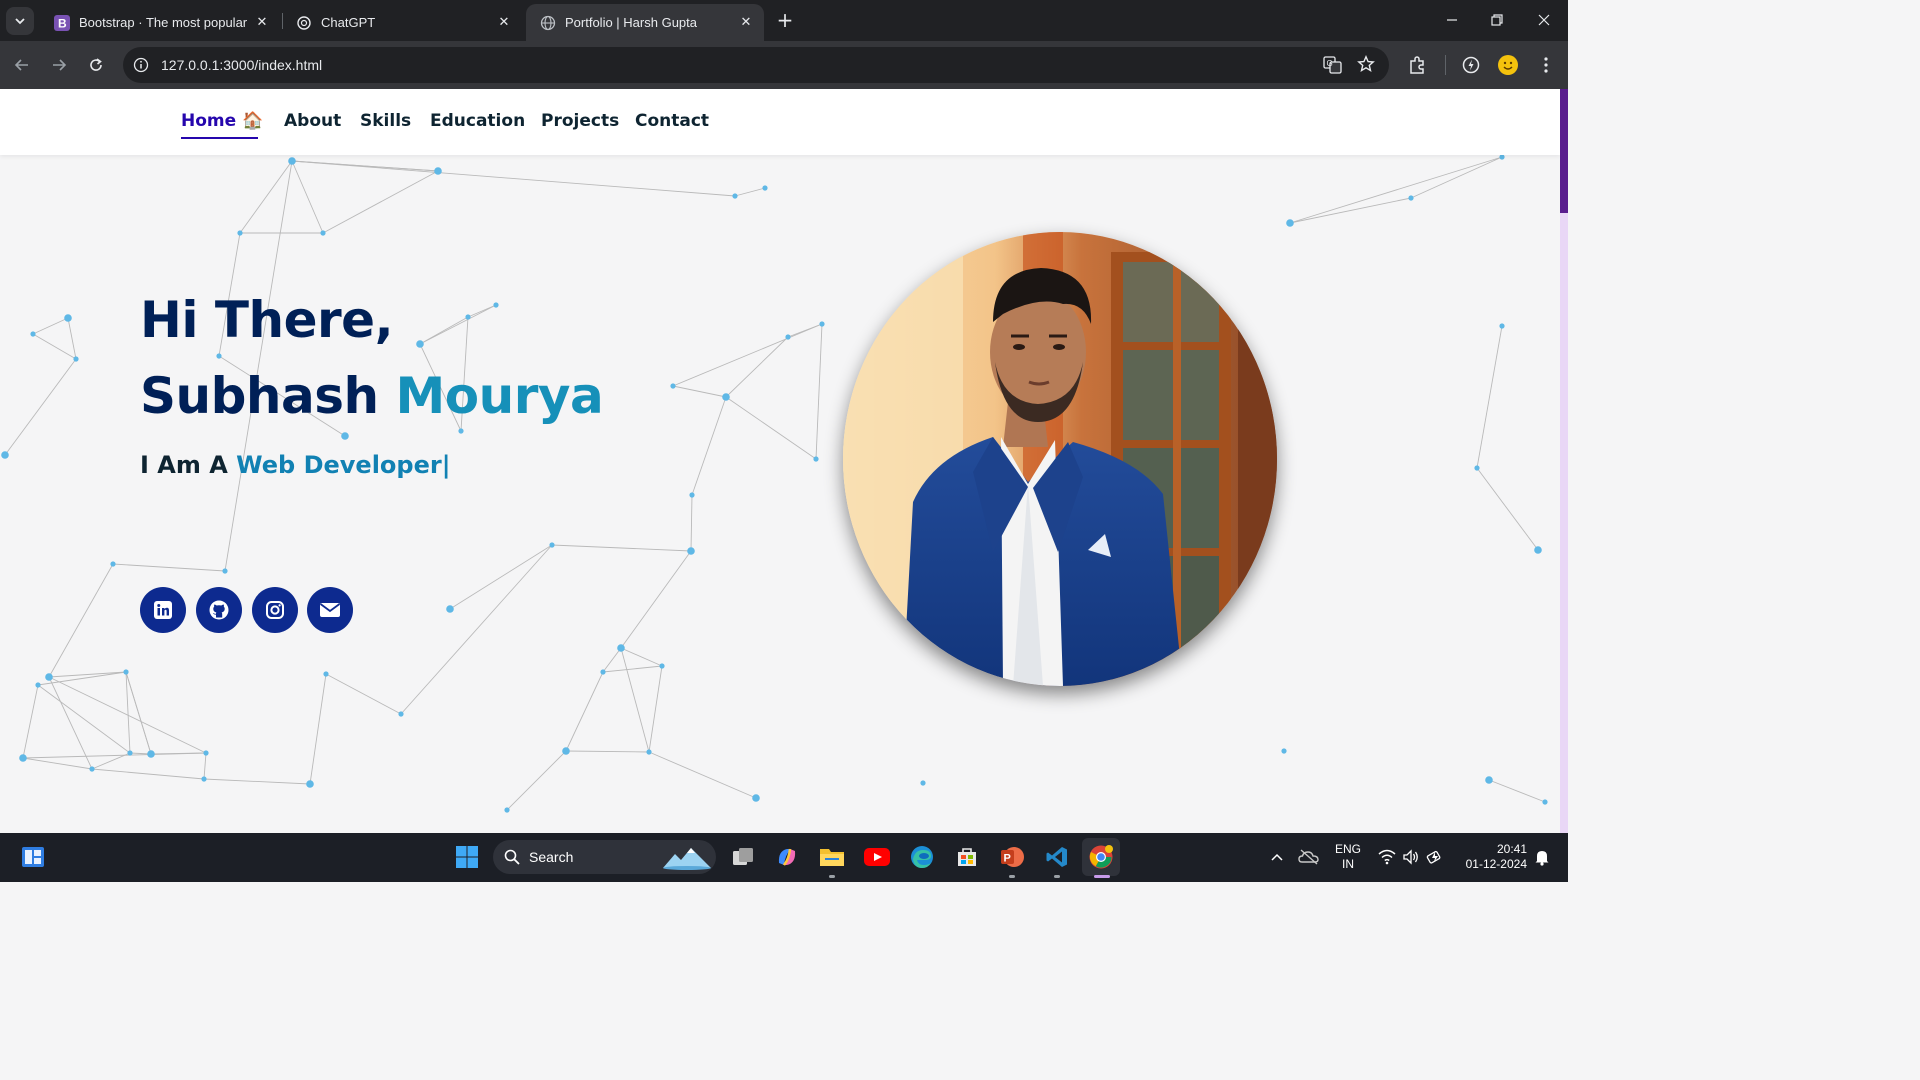  What do you see at coordinates (922, 857) in the screenshot?
I see `edge-icon` at bounding box center [922, 857].